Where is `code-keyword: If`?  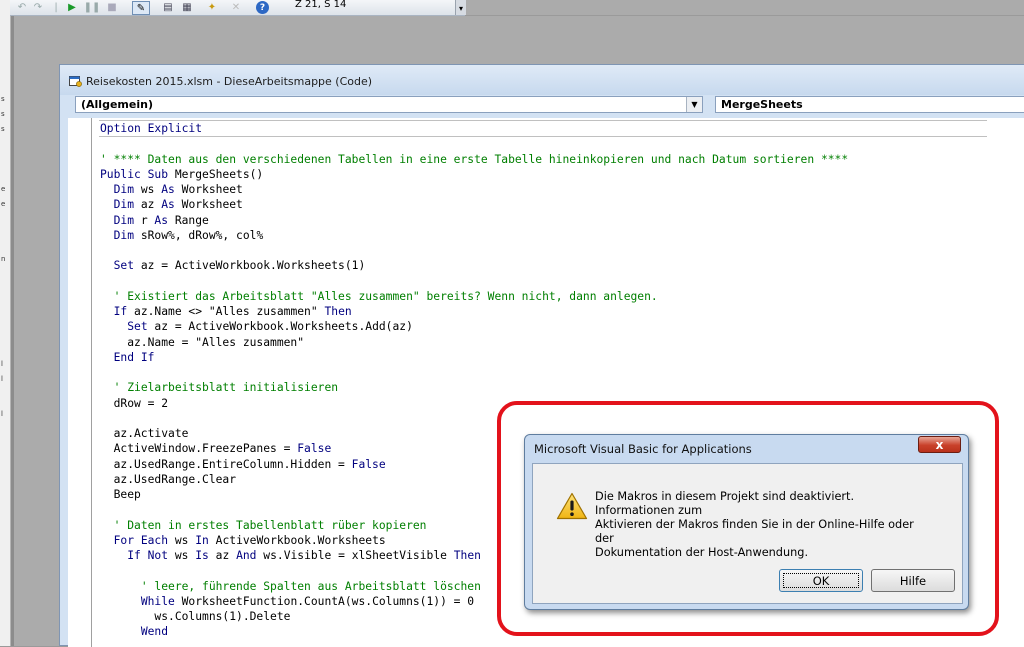
code-keyword: If is located at coordinates (120, 311).